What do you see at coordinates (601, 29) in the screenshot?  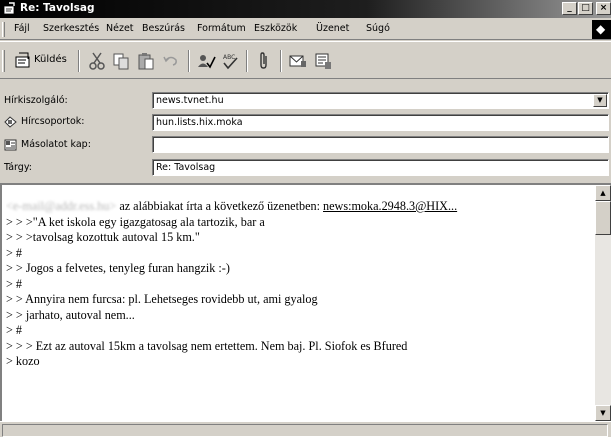 I see `app-logo-icon: ◆` at bounding box center [601, 29].